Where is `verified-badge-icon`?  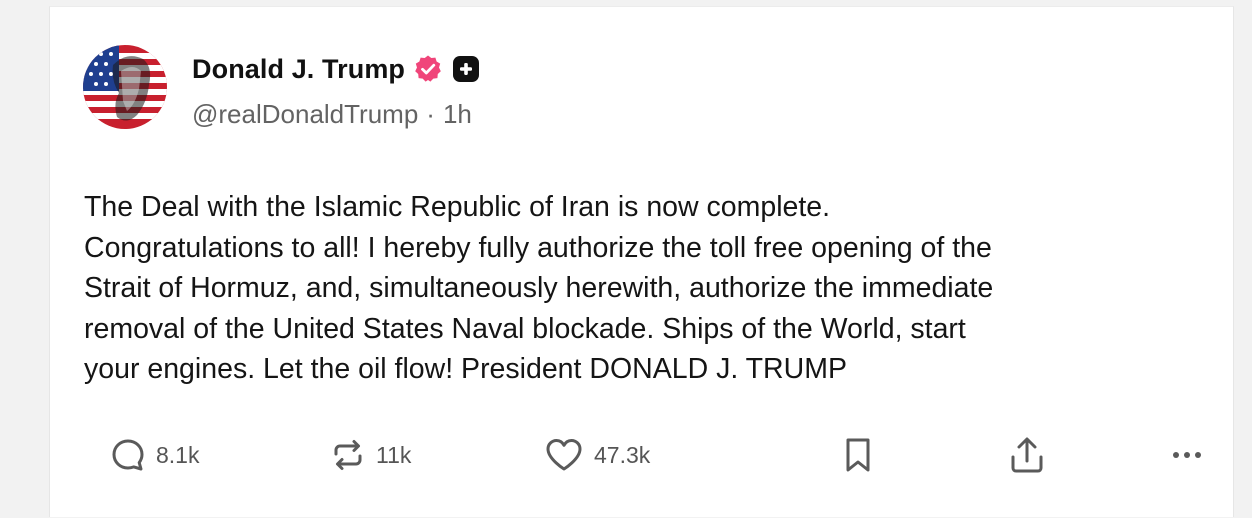
verified-badge-icon is located at coordinates (428, 68).